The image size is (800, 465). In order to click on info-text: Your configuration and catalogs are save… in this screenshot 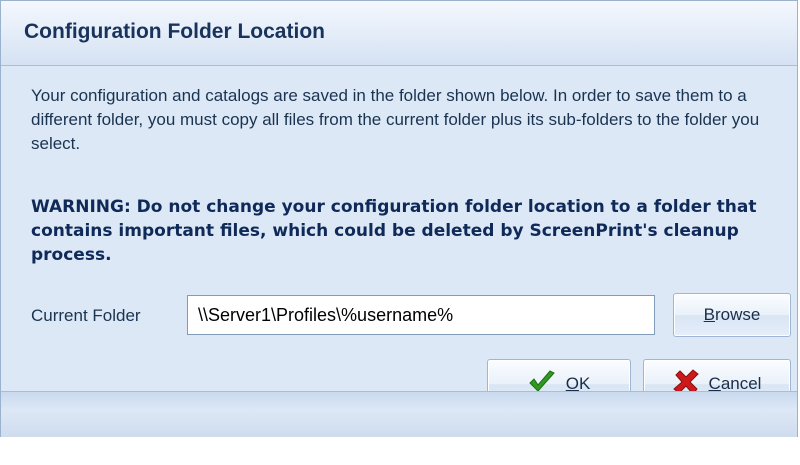, I will do `click(395, 119)`.